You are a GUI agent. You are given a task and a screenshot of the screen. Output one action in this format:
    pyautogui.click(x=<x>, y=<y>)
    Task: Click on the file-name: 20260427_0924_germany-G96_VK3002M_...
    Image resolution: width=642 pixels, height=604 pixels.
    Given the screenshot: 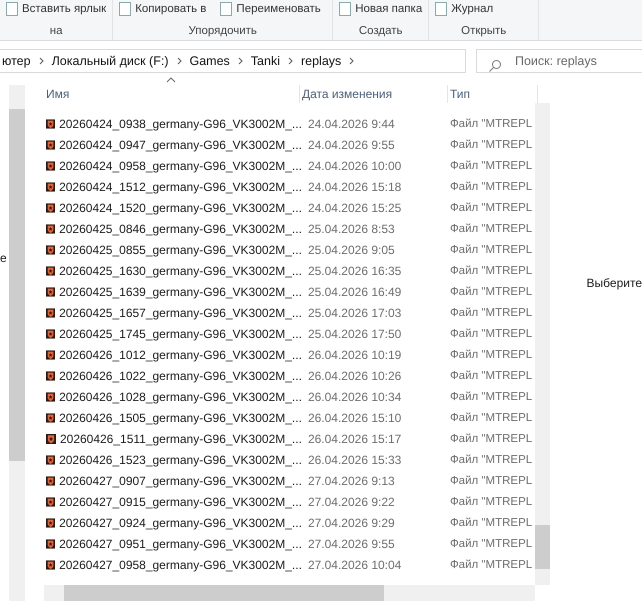 What is the action you would take?
    pyautogui.click(x=180, y=523)
    